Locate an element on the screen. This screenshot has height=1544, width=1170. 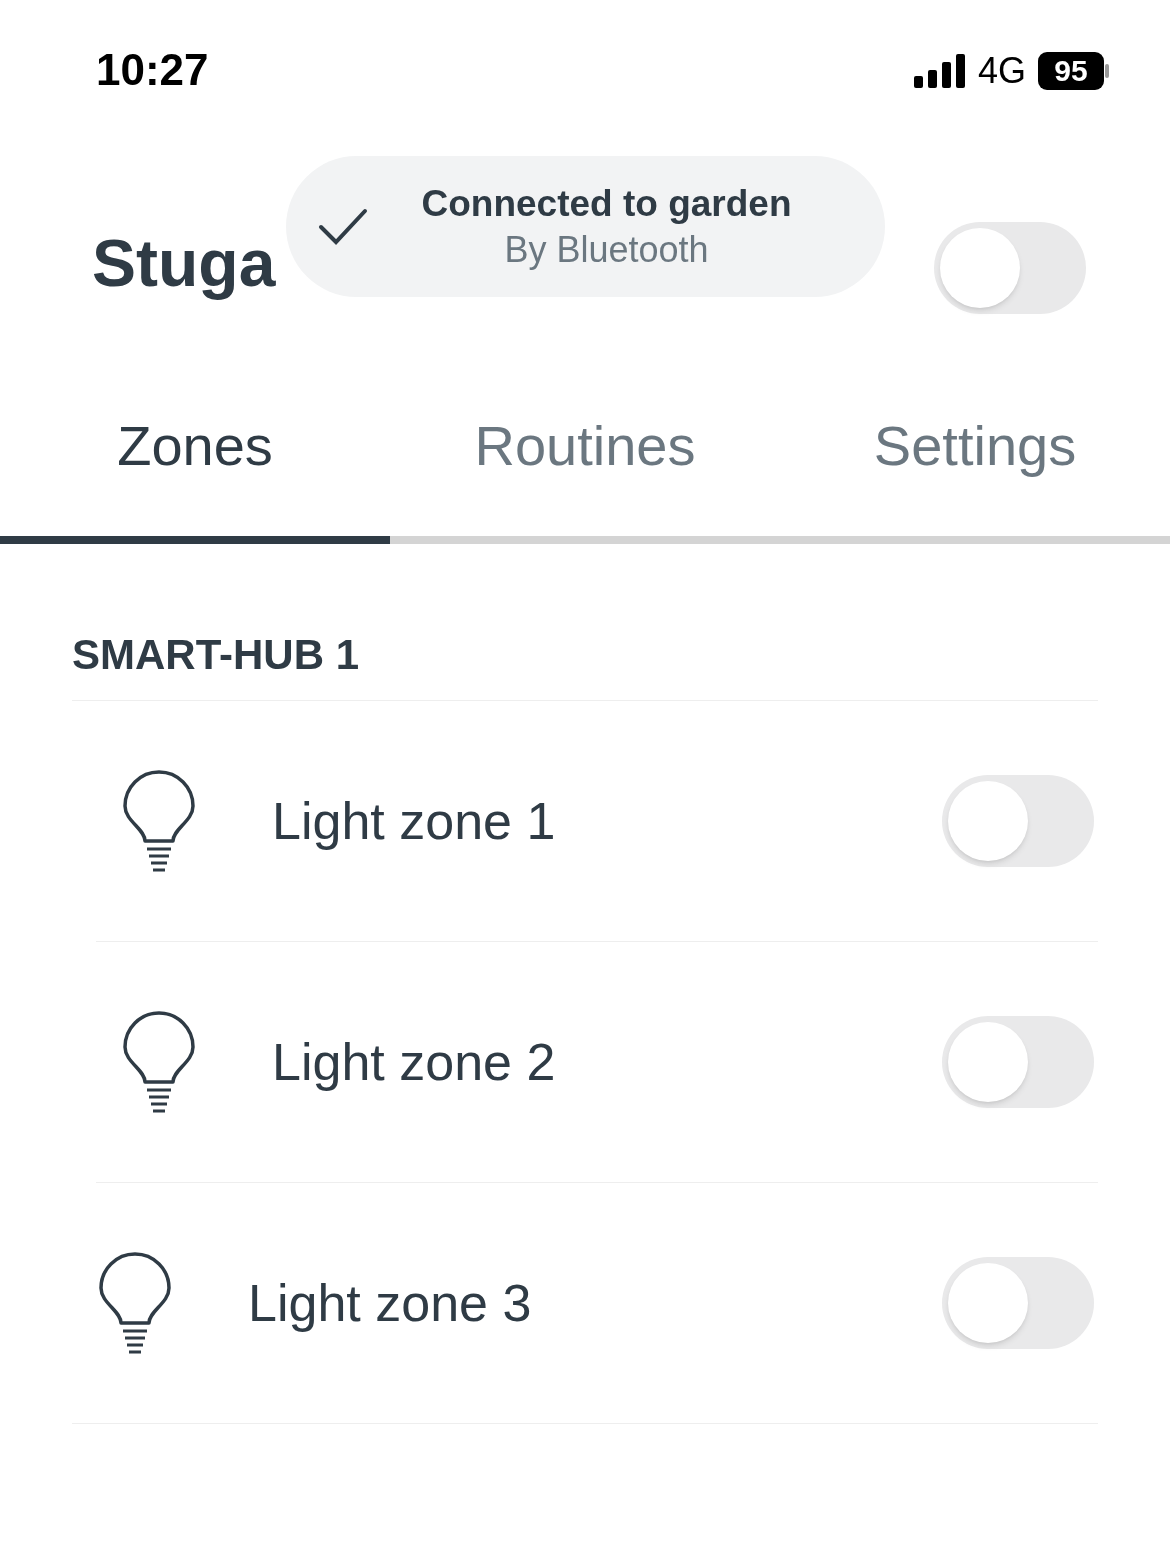
checkmark-icon is located at coordinates (343, 226).